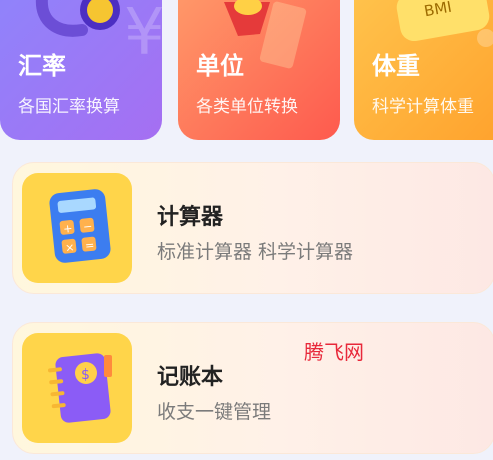  What do you see at coordinates (247, 107) in the screenshot?
I see `card-subtitle: 各类单位转换` at bounding box center [247, 107].